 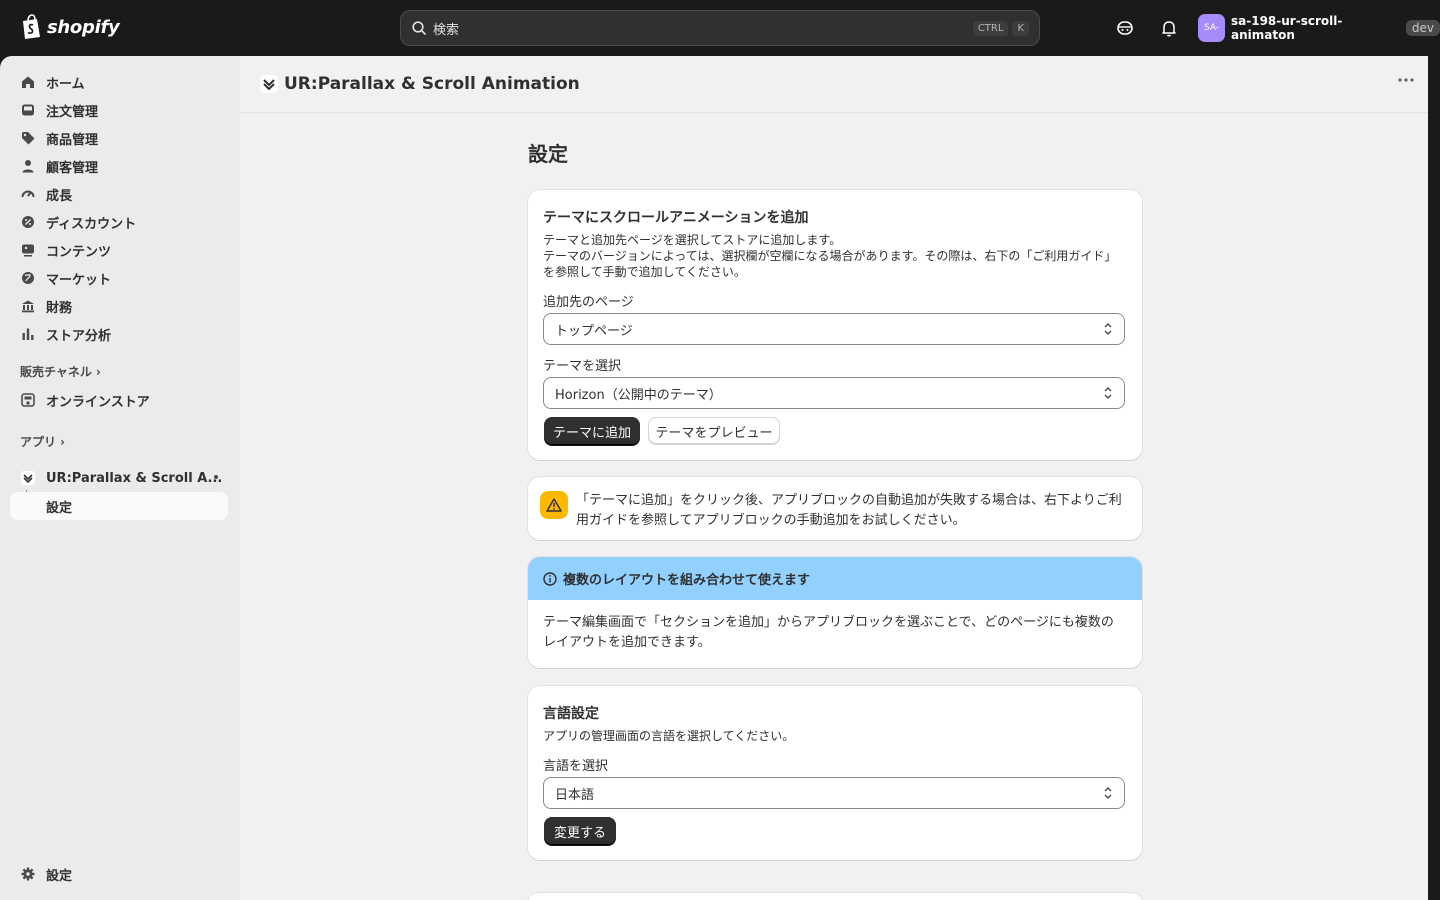 I want to click on app-title: UR:Parallax & Scroll Animation, so click(x=432, y=84).